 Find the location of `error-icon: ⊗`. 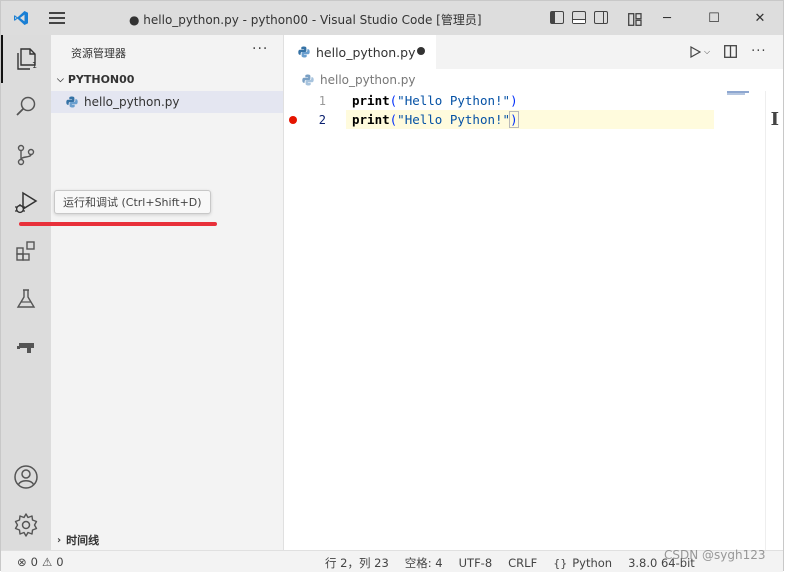

error-icon: ⊗ is located at coordinates (22, 562).